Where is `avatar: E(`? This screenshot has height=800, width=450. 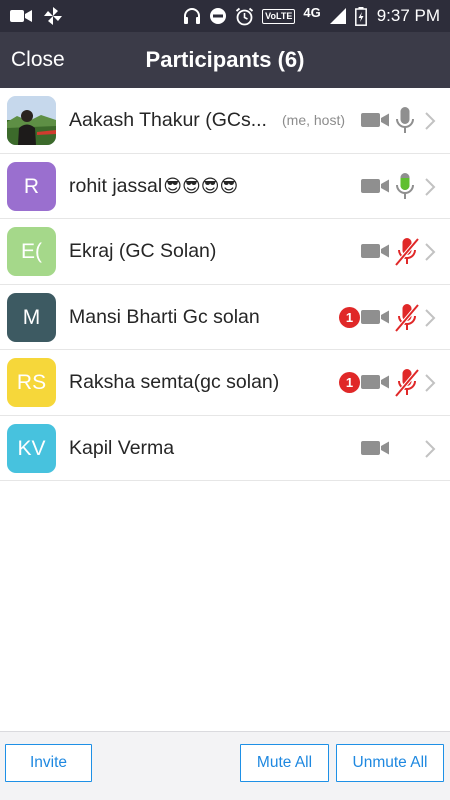
avatar: E( is located at coordinates (31, 251).